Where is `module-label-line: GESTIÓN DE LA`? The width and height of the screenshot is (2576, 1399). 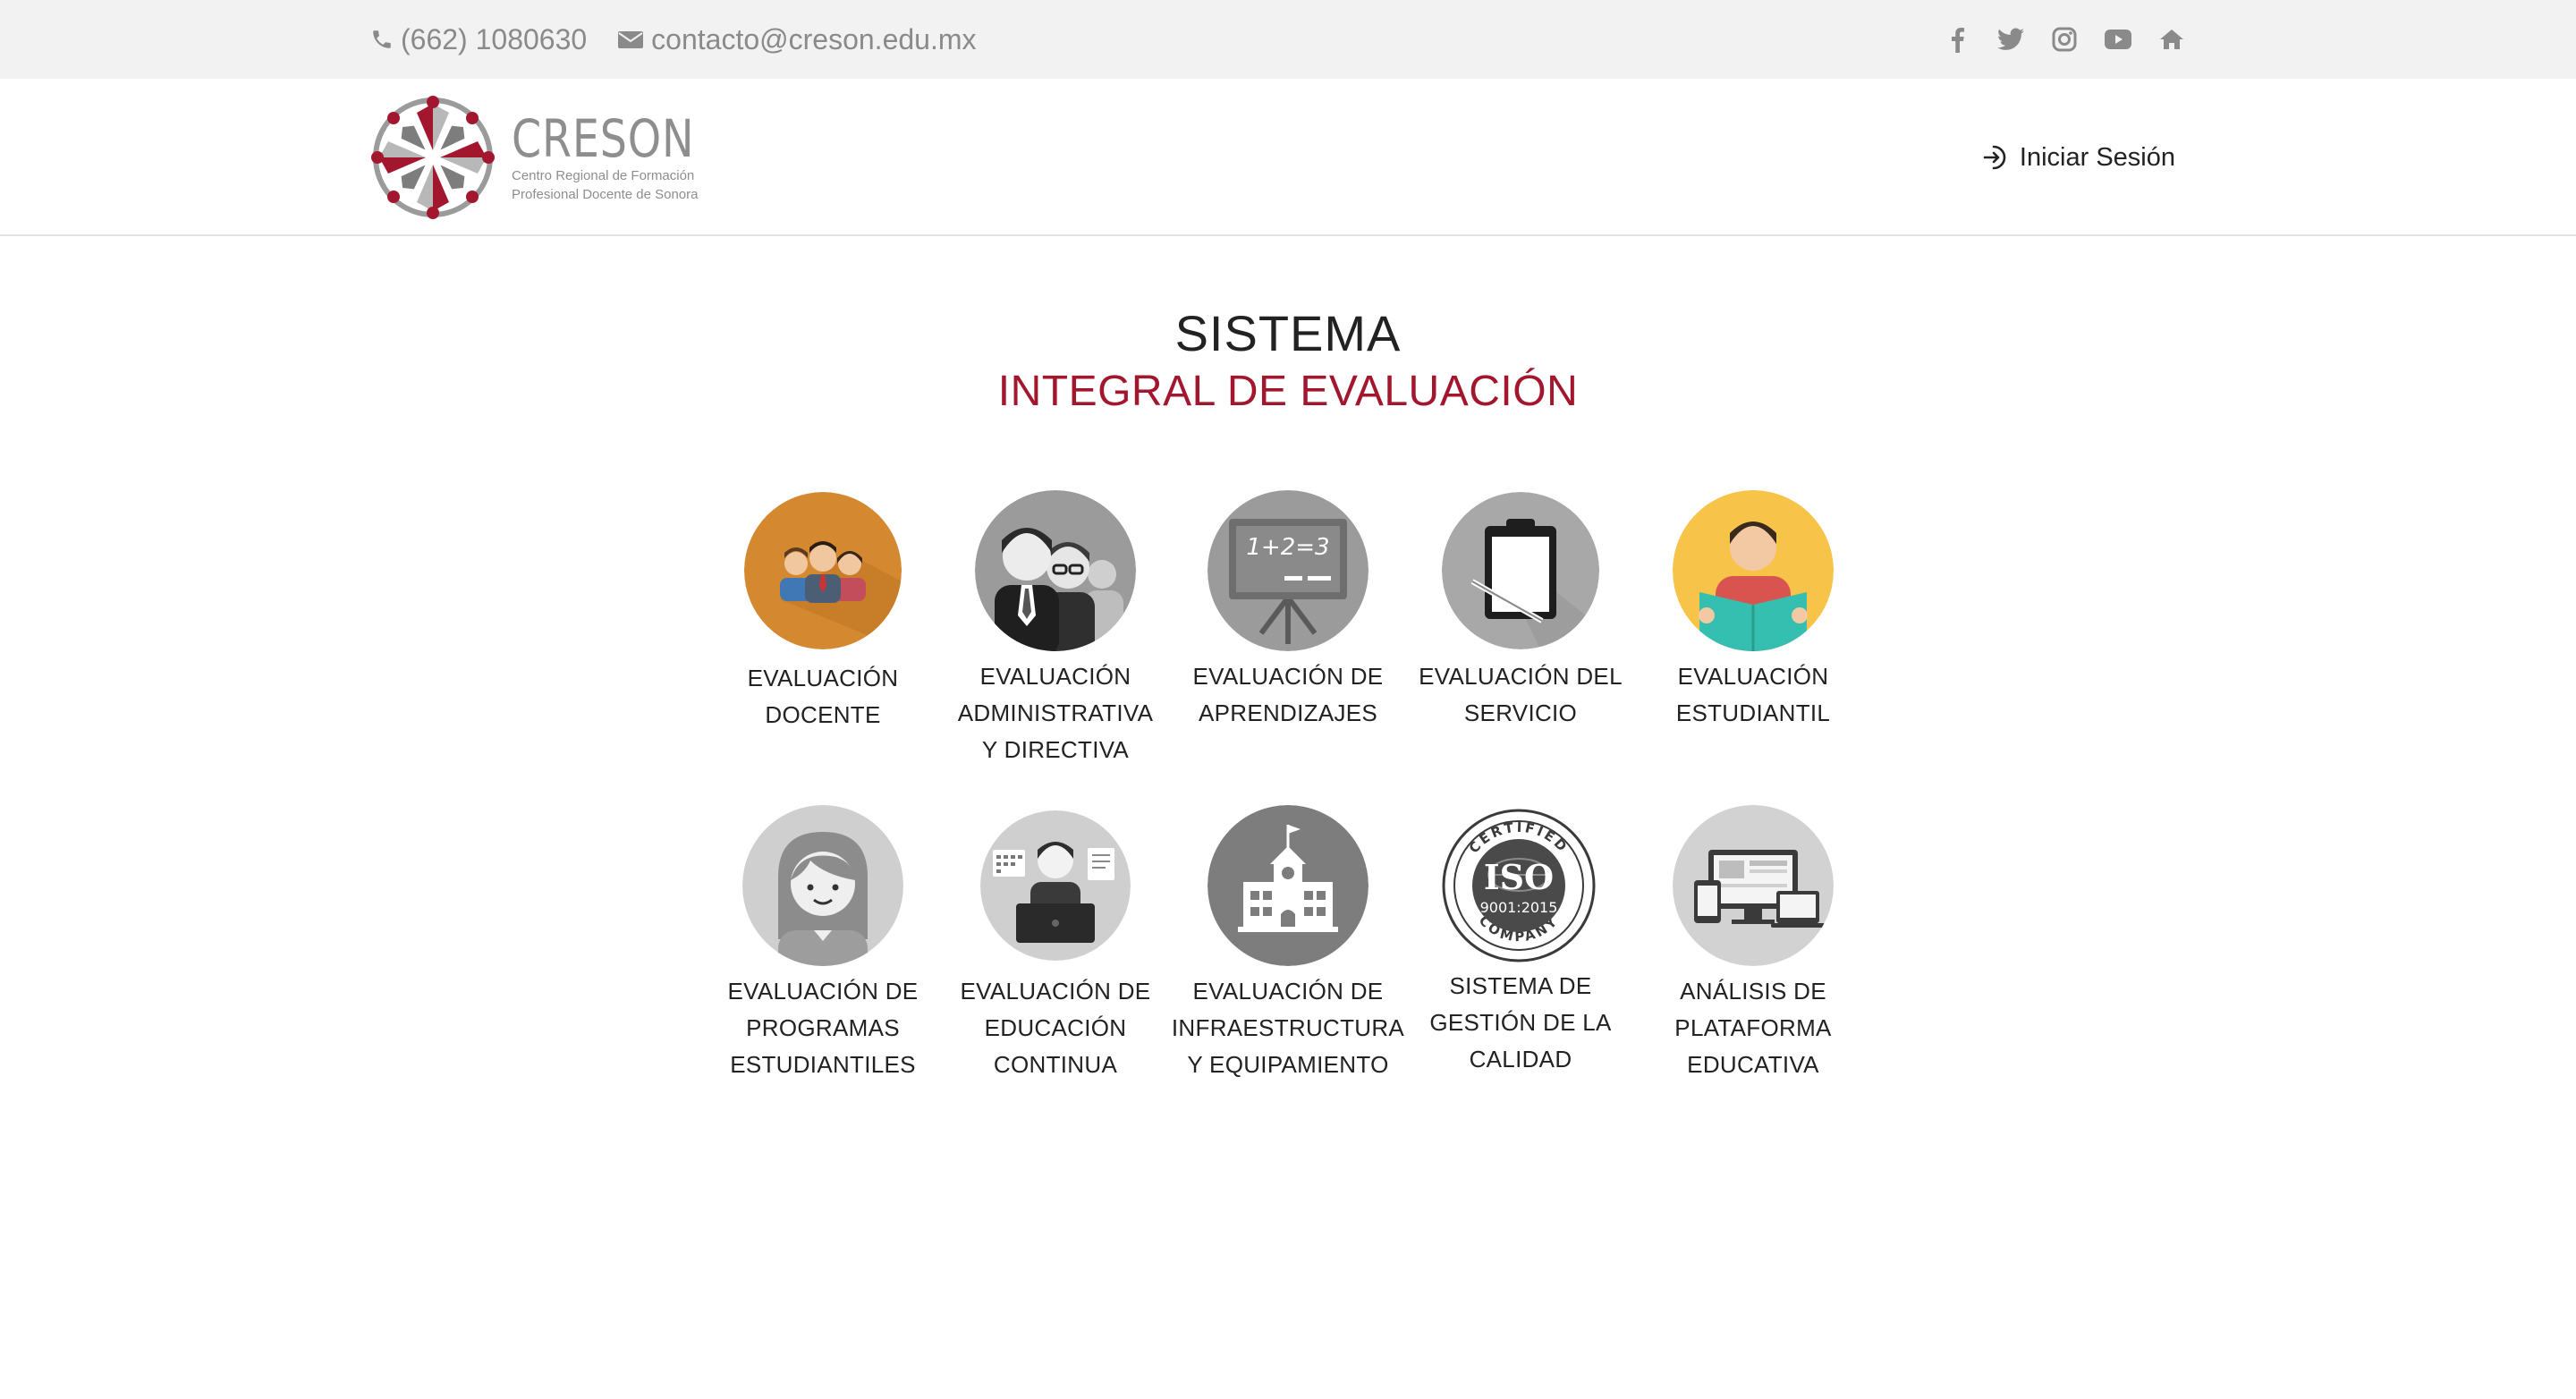 module-label-line: GESTIÓN DE LA is located at coordinates (1520, 1022).